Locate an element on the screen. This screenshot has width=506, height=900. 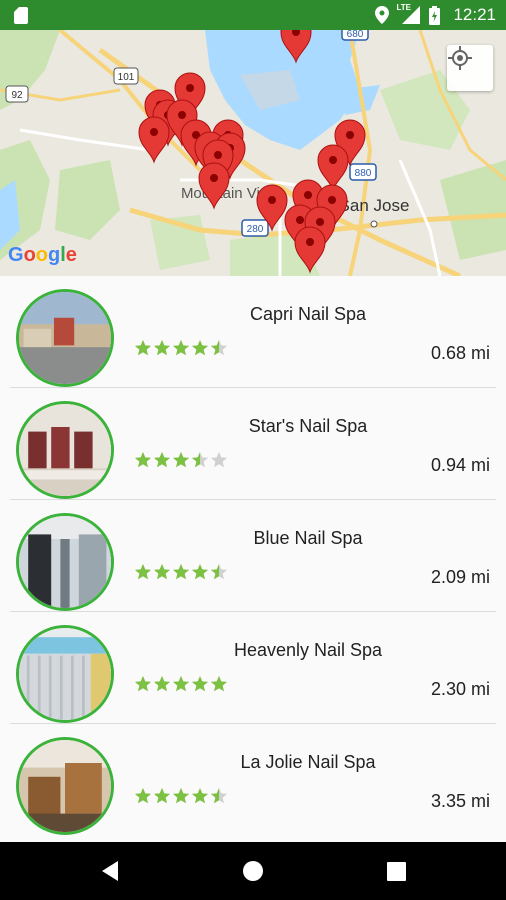
place-distance: 0.94 mi is located at coordinates (460, 465).